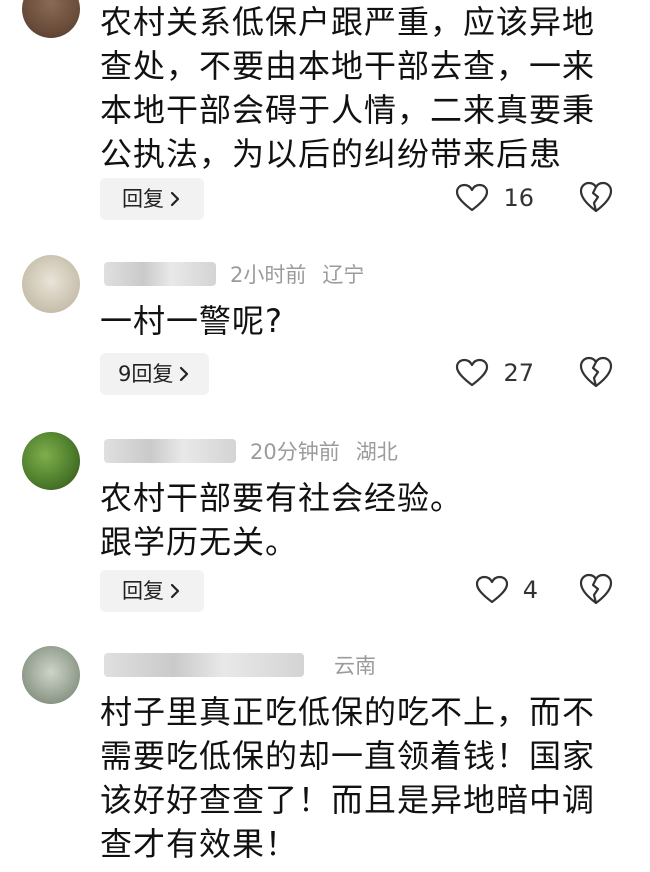  I want to click on comment-meta: 20分钟前 湖北, so click(251, 451).